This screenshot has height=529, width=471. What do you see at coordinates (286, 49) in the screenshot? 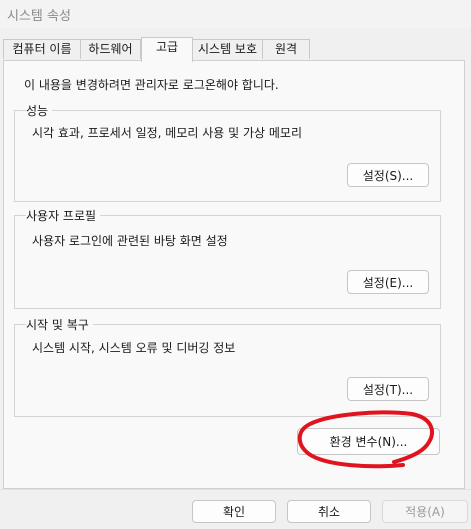
I see `tab-remote: 원격` at bounding box center [286, 49].